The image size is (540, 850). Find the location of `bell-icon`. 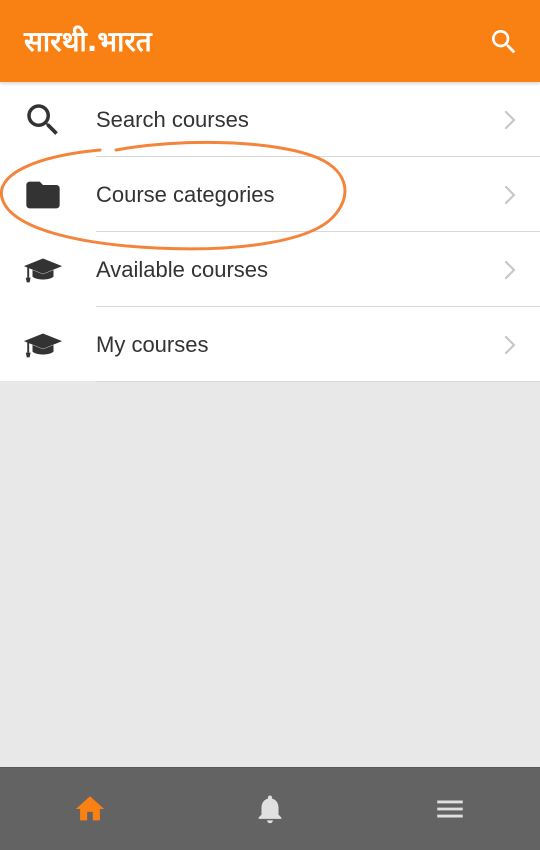

bell-icon is located at coordinates (270, 809).